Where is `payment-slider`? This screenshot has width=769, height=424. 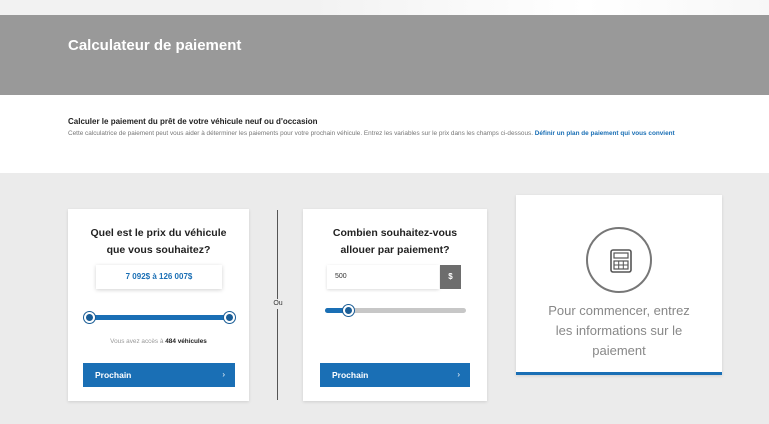
payment-slider is located at coordinates (395, 310).